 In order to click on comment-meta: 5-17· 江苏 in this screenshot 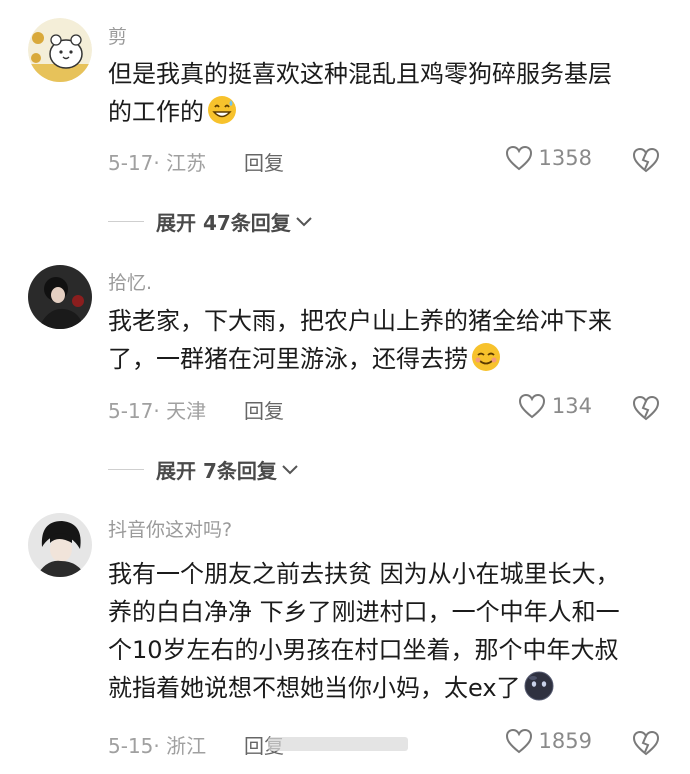, I will do `click(157, 163)`.